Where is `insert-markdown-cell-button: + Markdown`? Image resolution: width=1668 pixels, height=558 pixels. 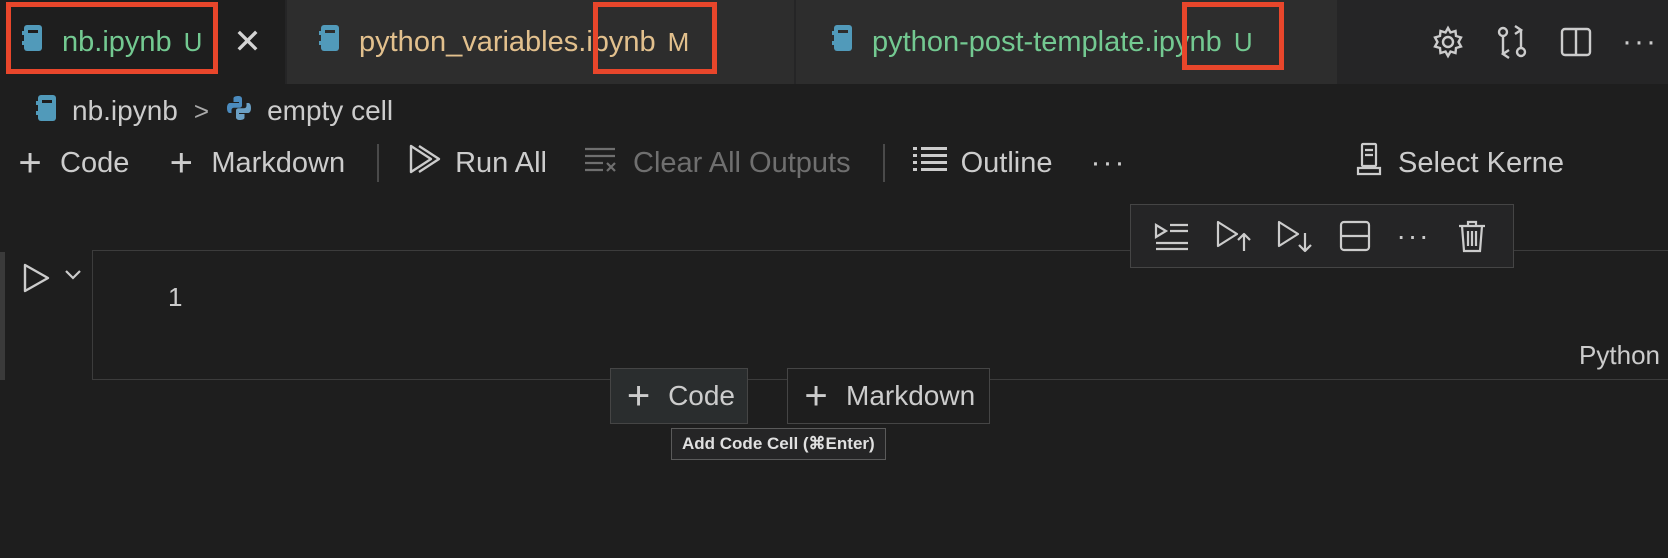
insert-markdown-cell-button: + Markdown is located at coordinates (888, 396).